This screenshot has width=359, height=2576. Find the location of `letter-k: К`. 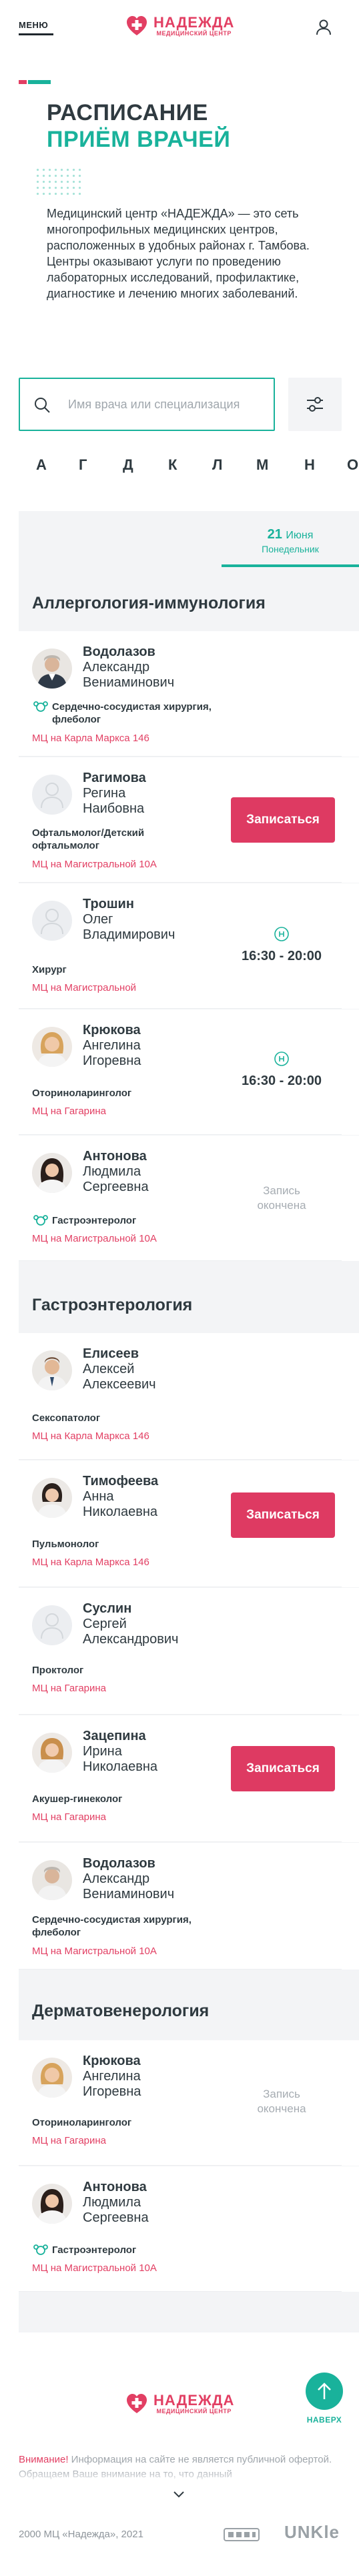

letter-k: К is located at coordinates (172, 465).